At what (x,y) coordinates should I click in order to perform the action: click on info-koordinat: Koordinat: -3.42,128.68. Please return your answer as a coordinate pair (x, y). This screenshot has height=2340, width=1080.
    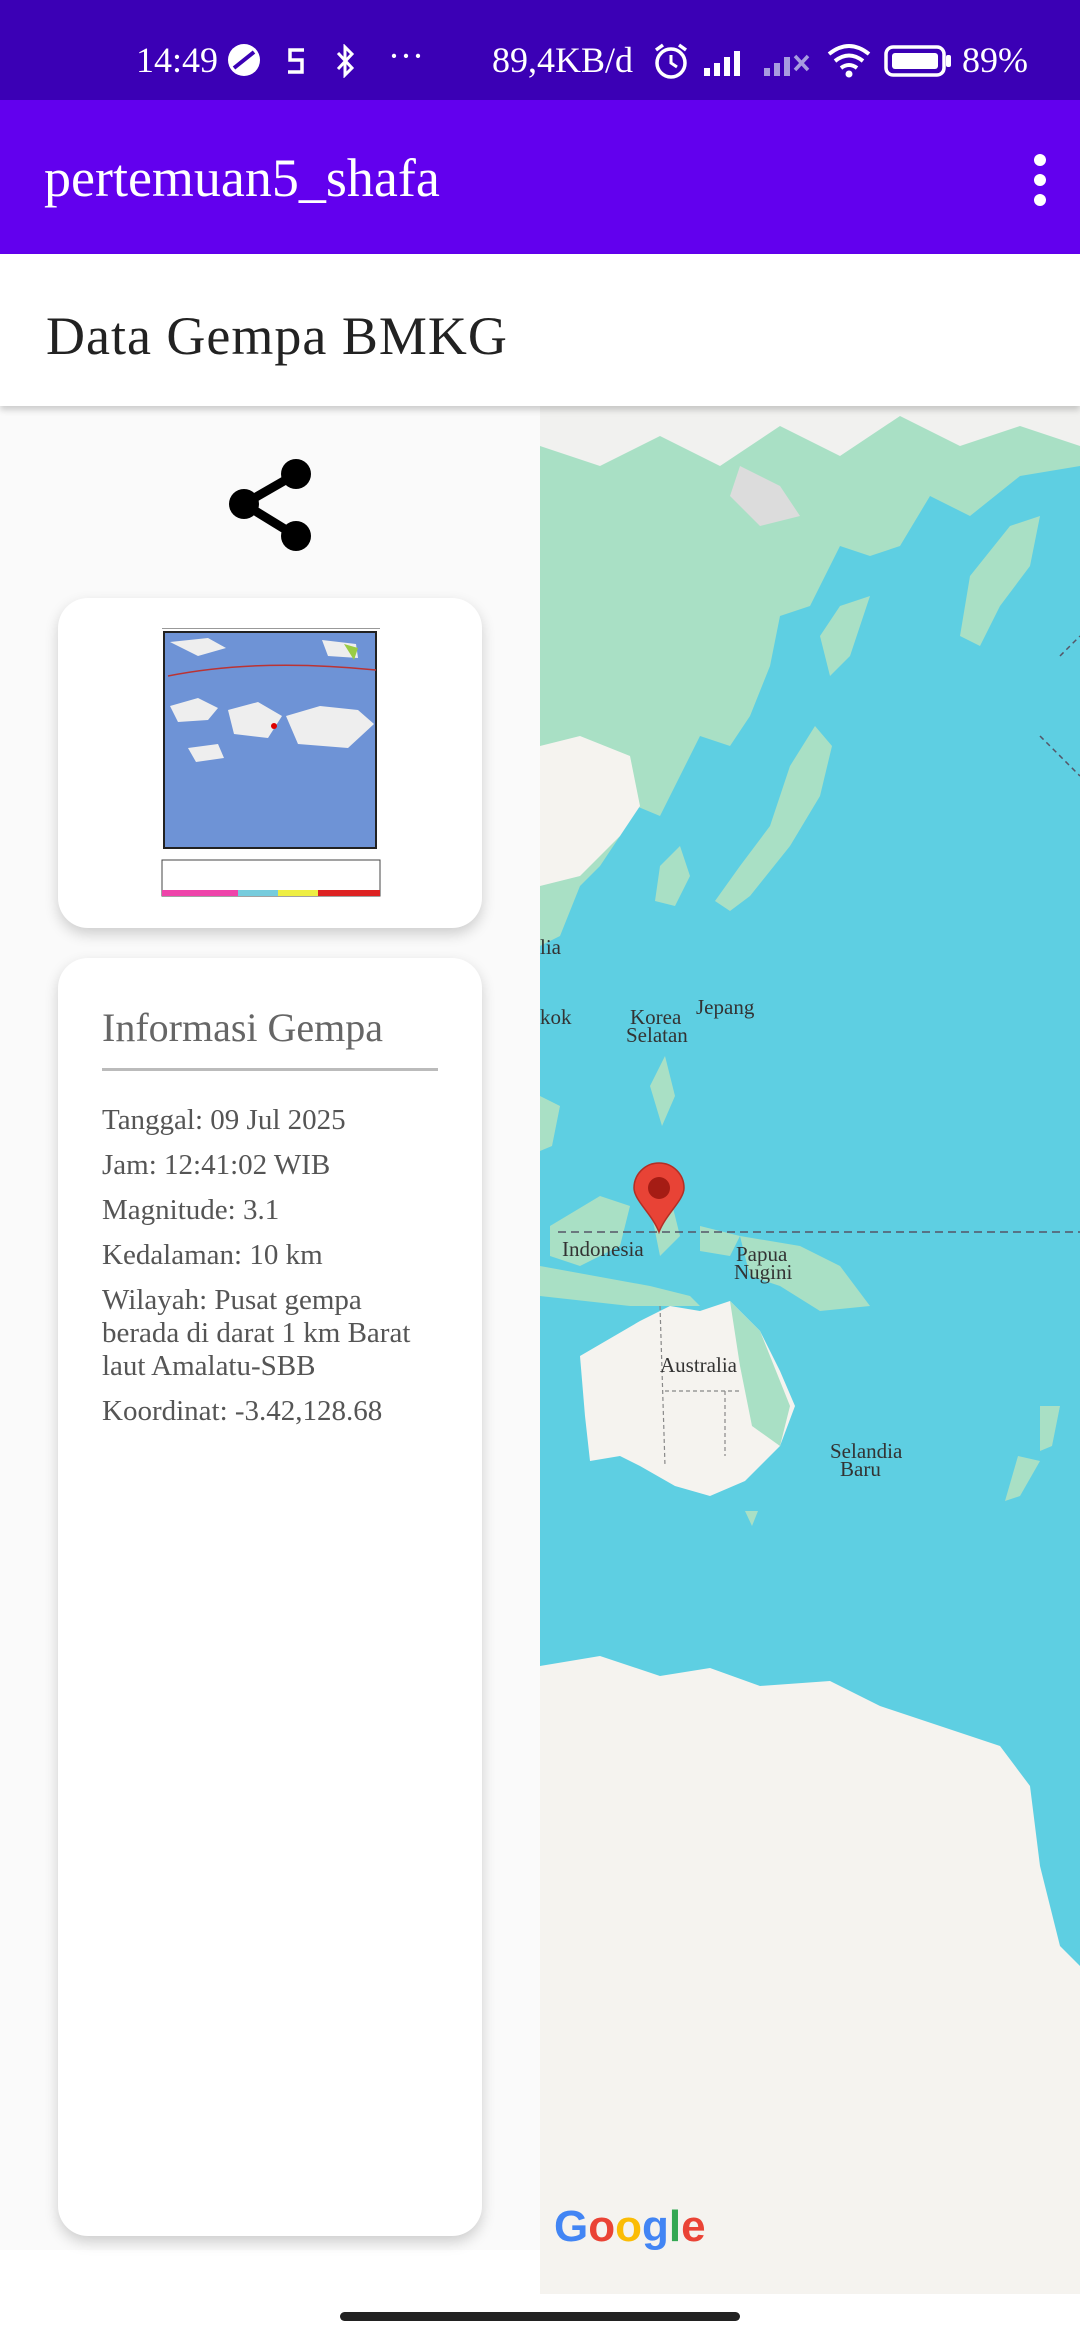
    Looking at the image, I should click on (242, 1411).